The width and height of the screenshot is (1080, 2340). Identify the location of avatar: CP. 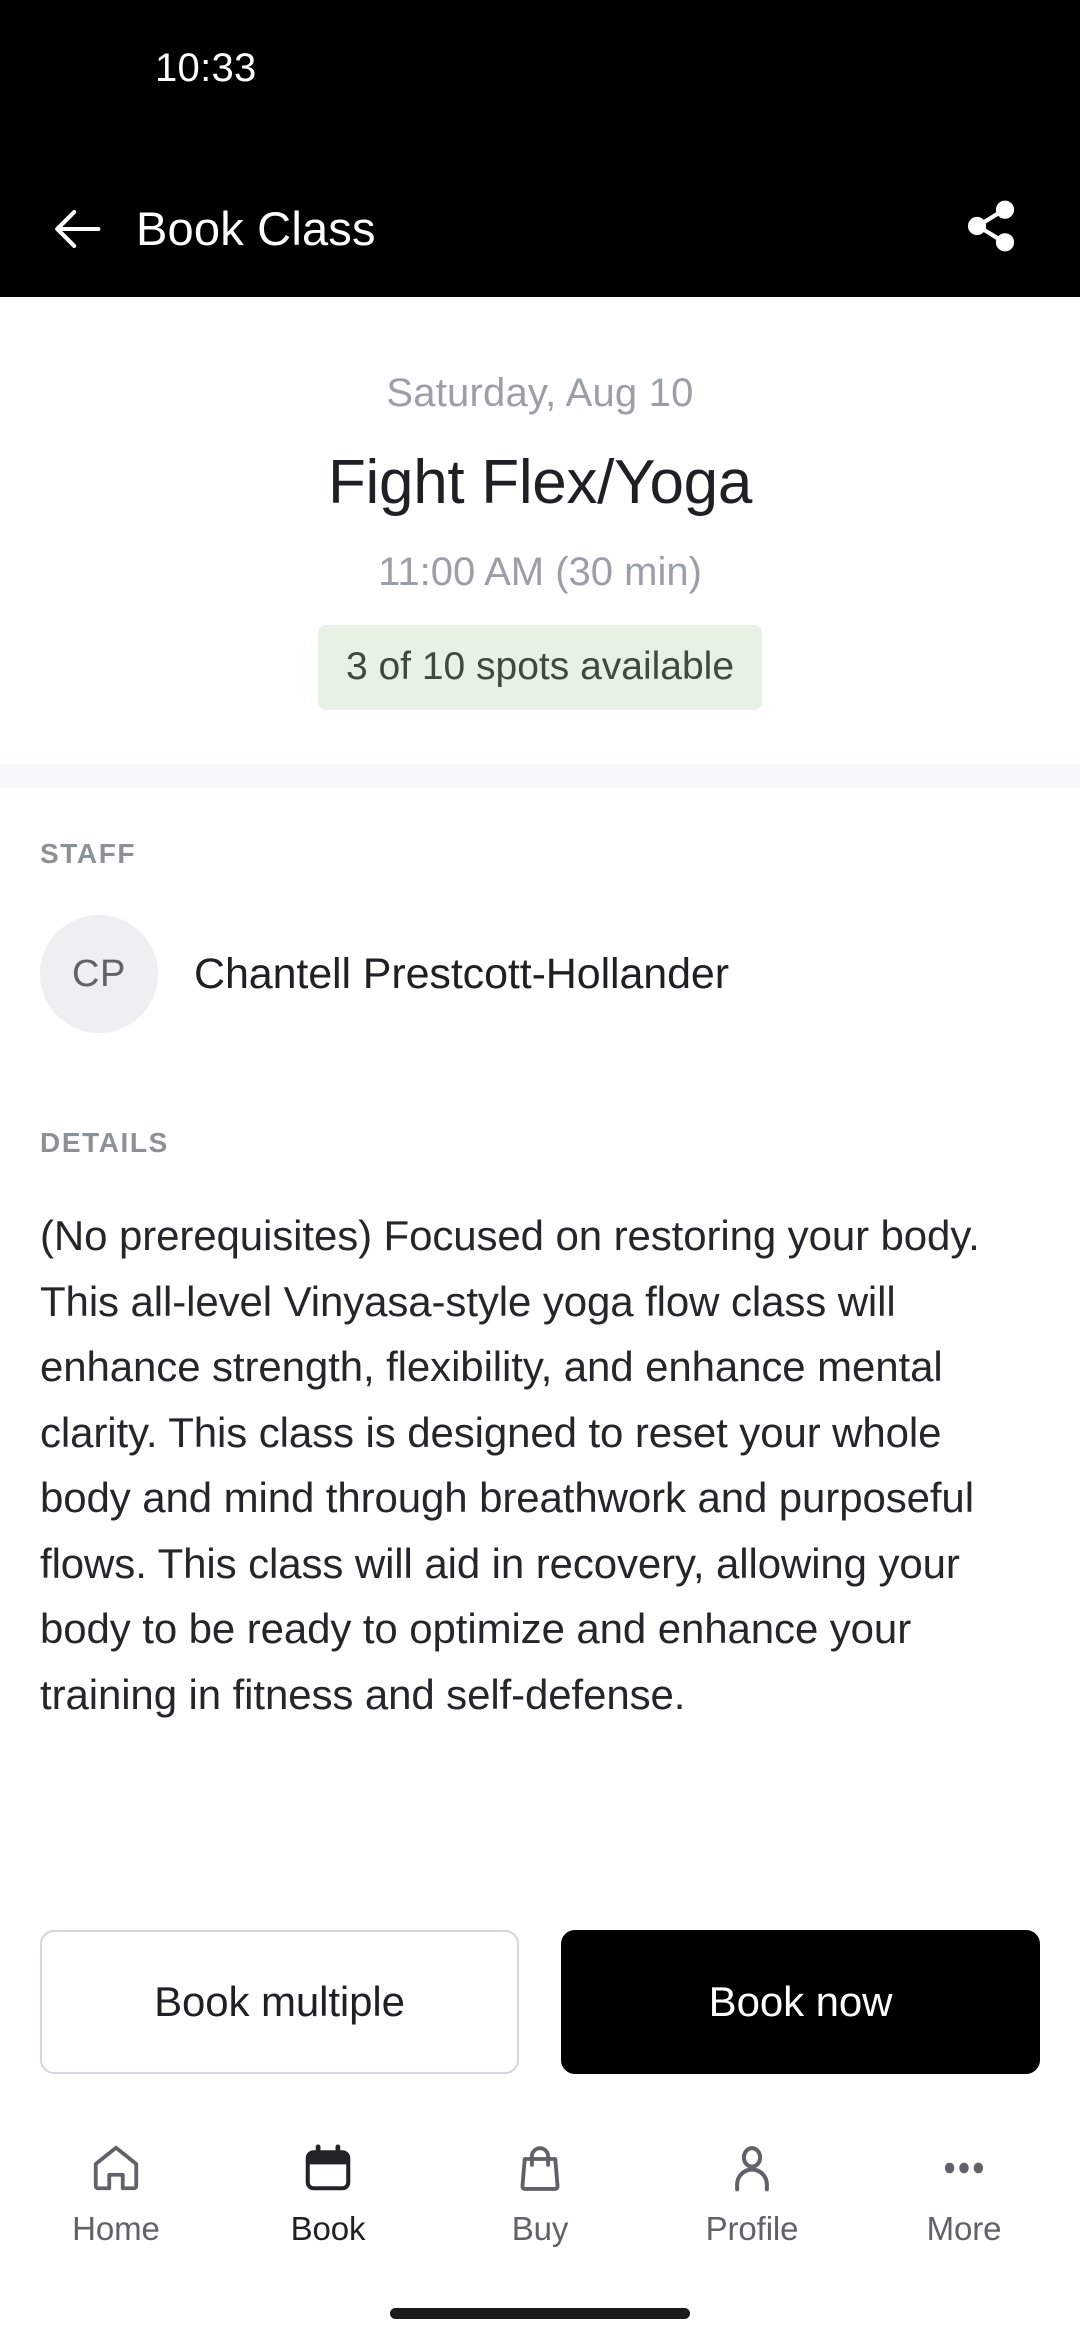
(99, 974).